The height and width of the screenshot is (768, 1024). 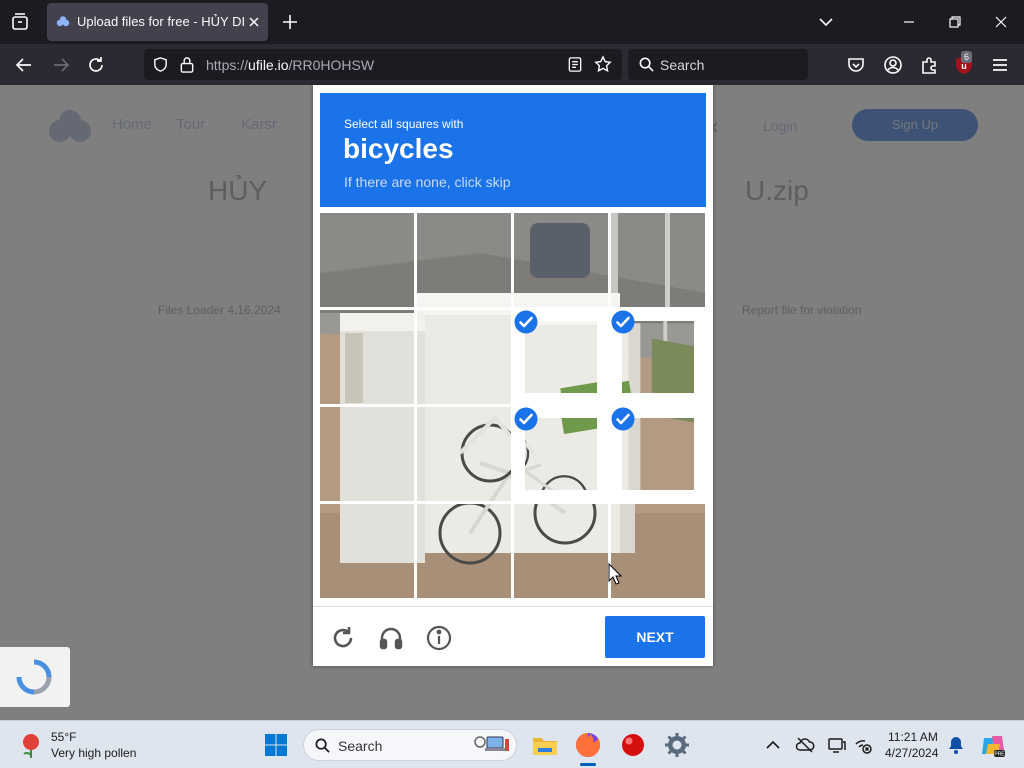 What do you see at coordinates (911, 753) in the screenshot?
I see `clock-date: 4/27/2024` at bounding box center [911, 753].